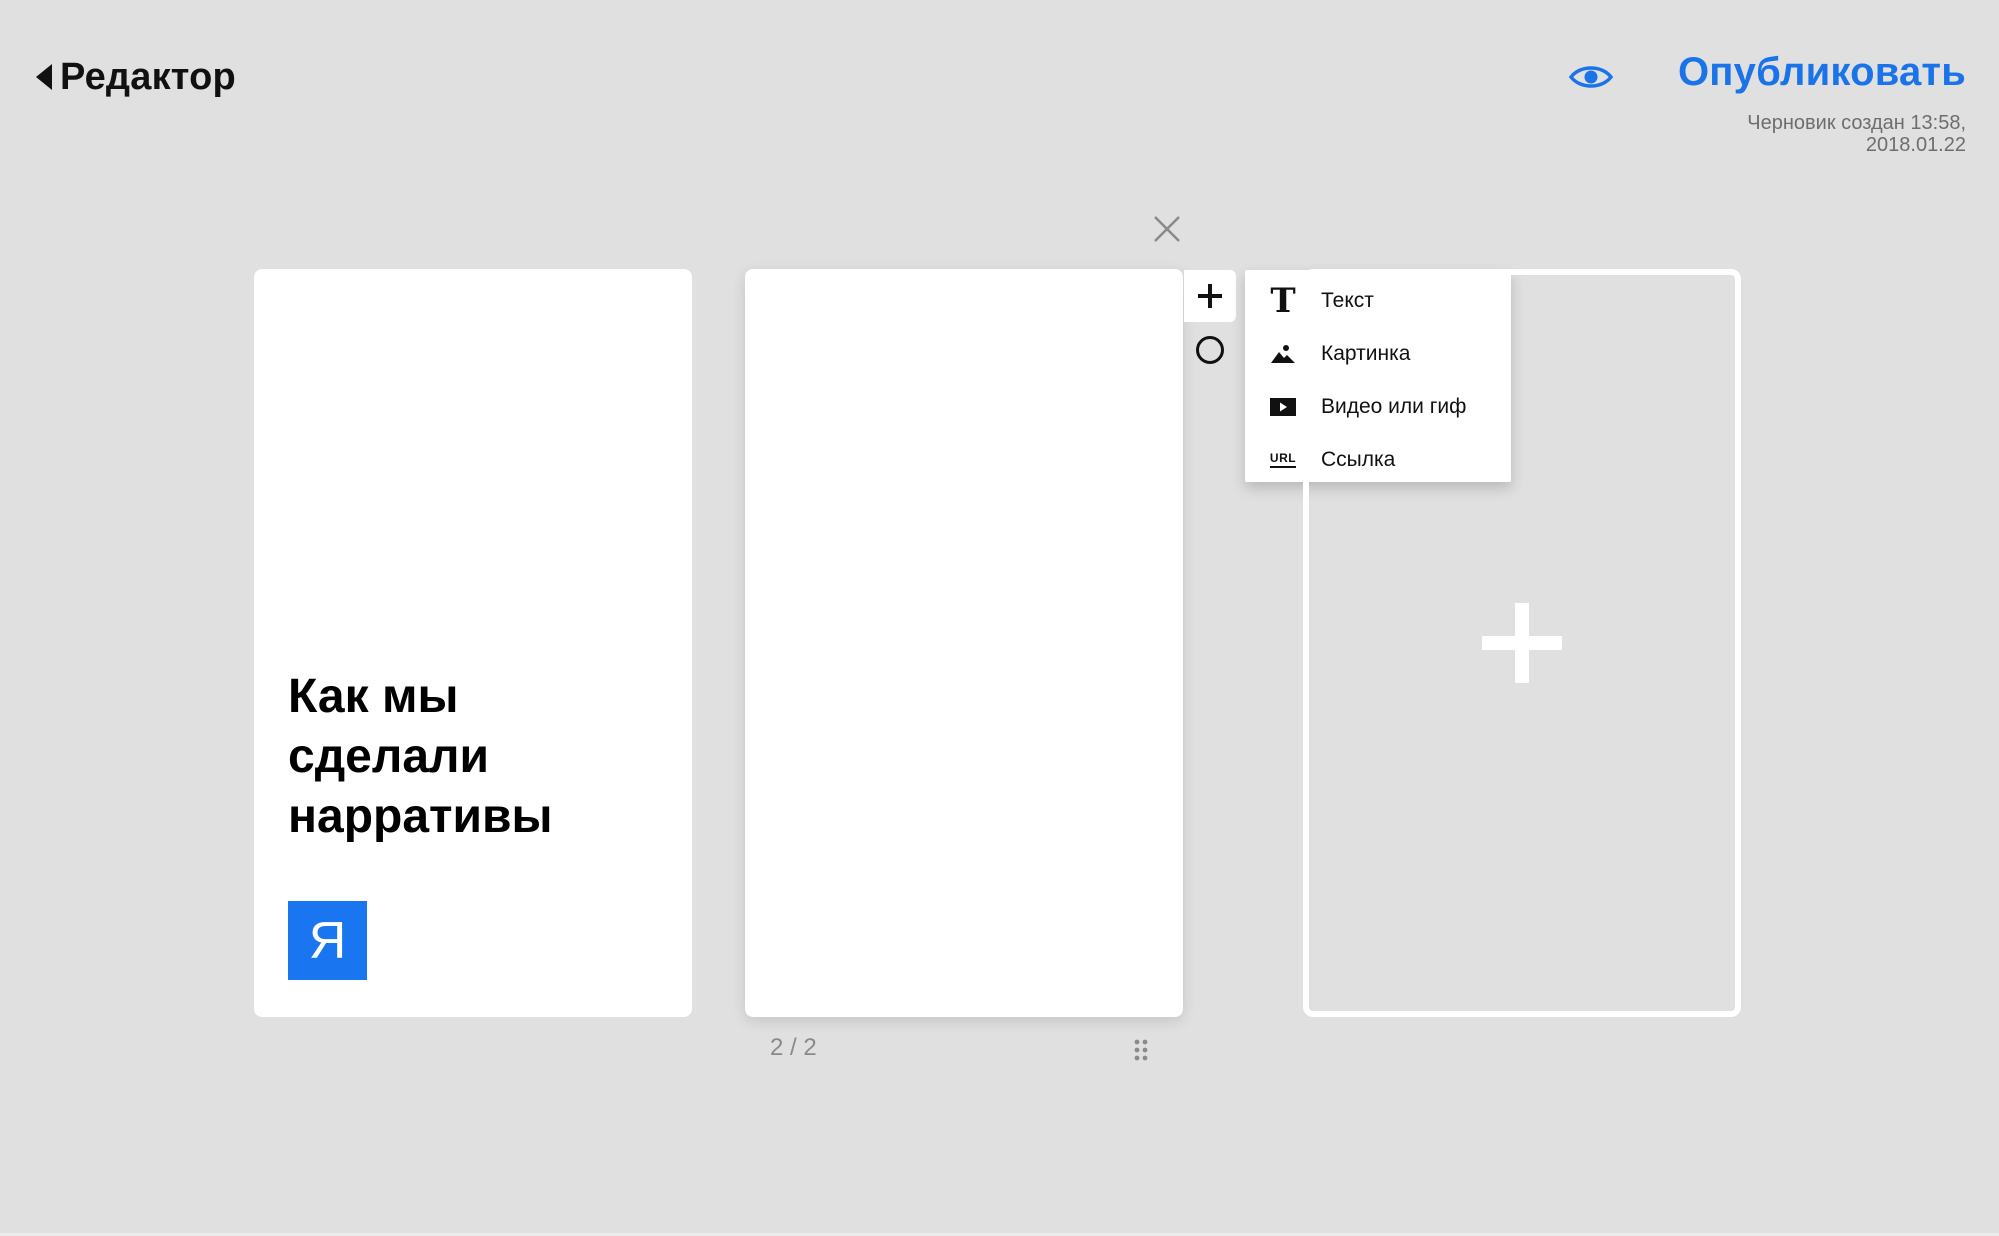  Describe the element at coordinates (148, 76) in the screenshot. I see `back-label: Редактор` at that location.